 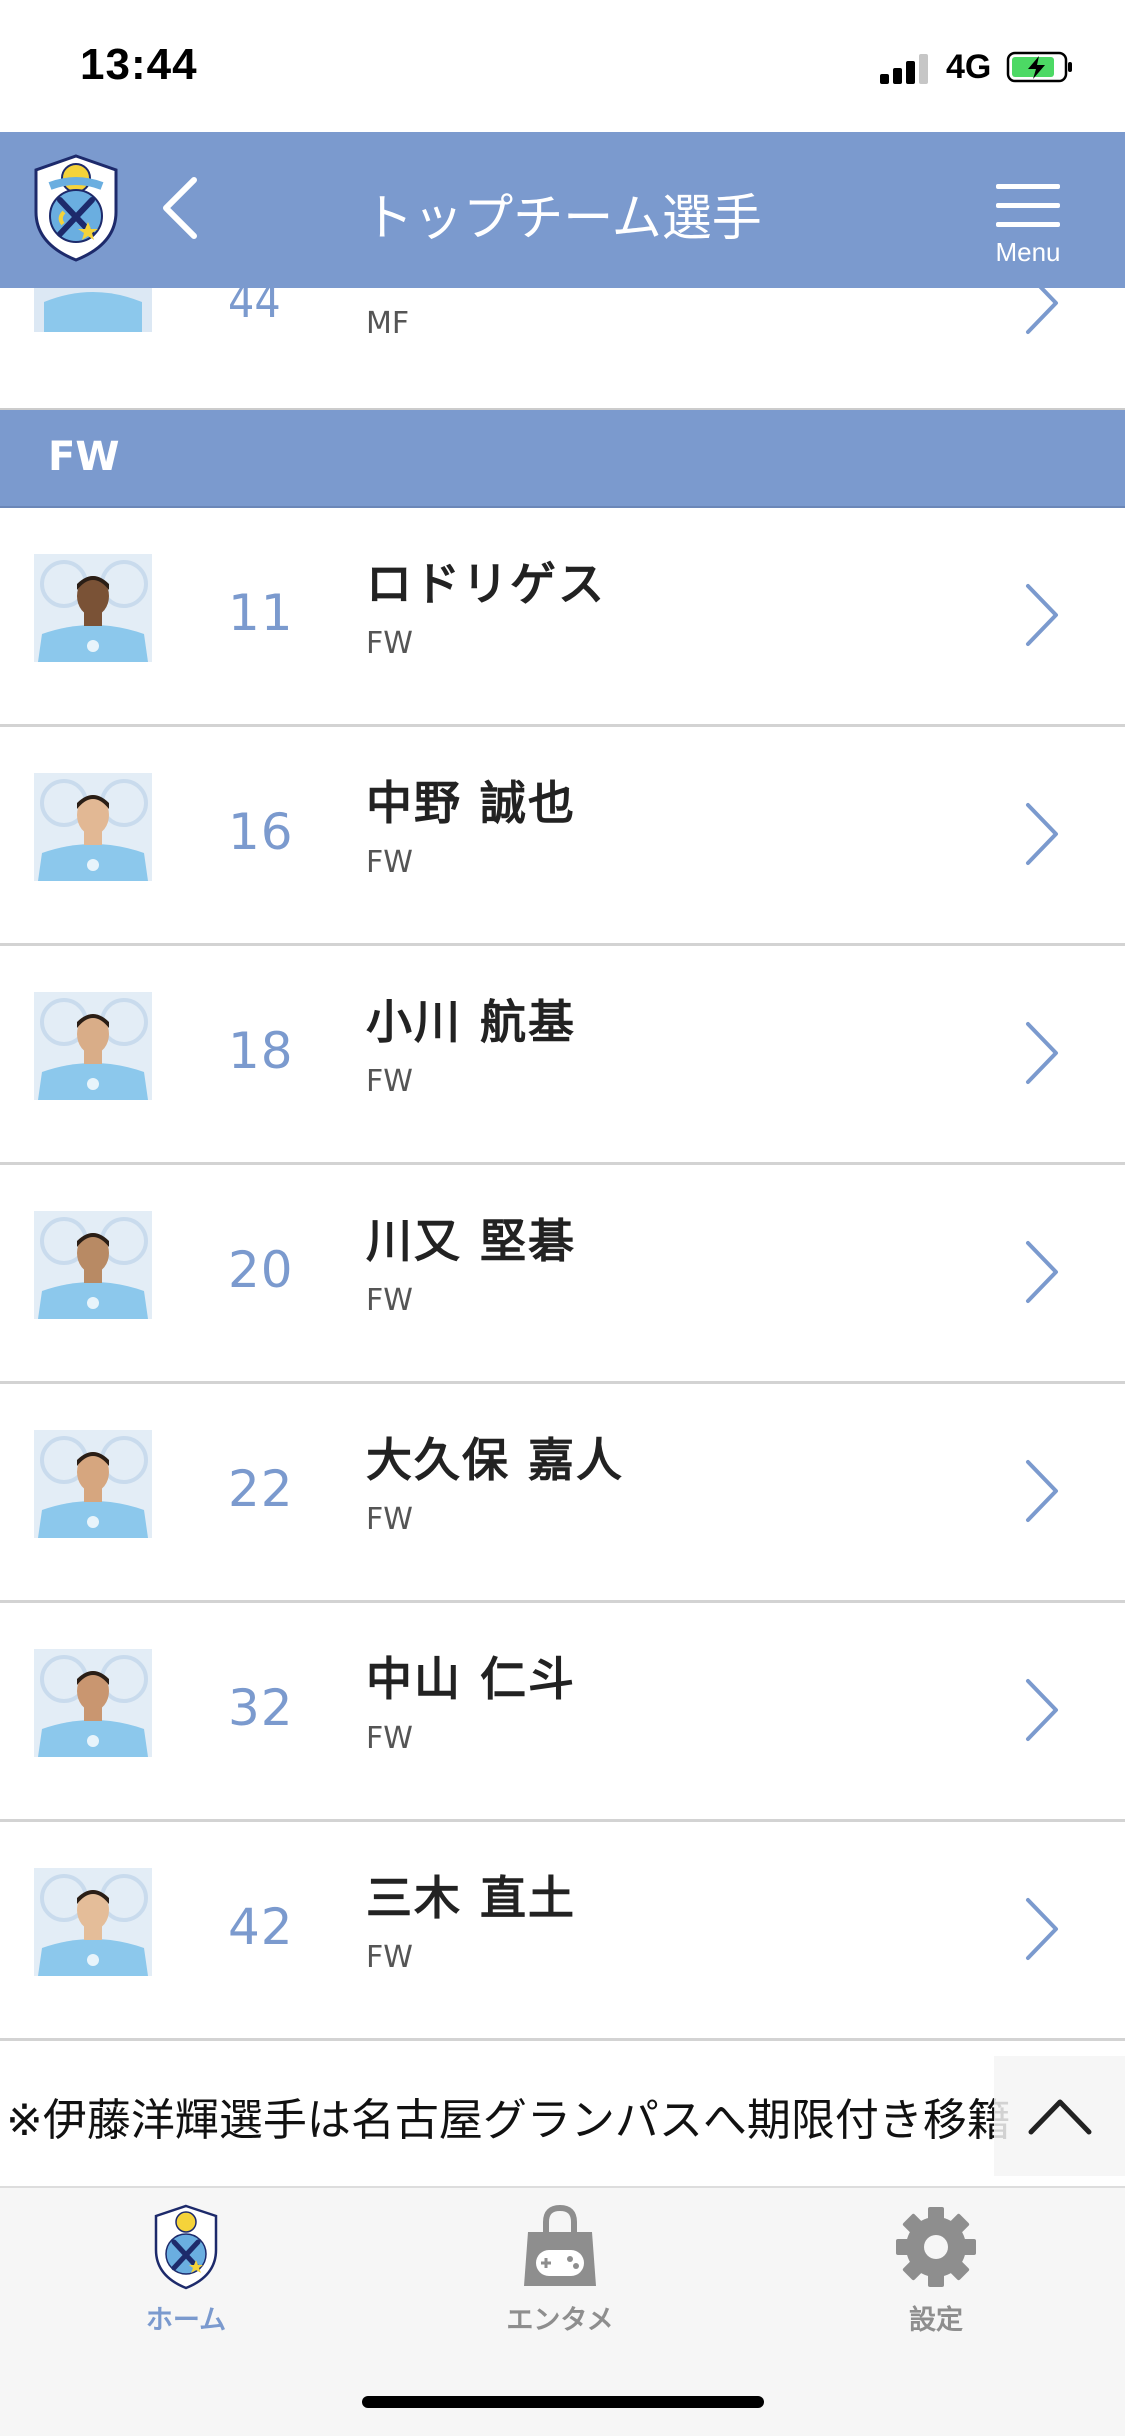 I want to click on status-bar: 13:44 4G, so click(x=562, y=66).